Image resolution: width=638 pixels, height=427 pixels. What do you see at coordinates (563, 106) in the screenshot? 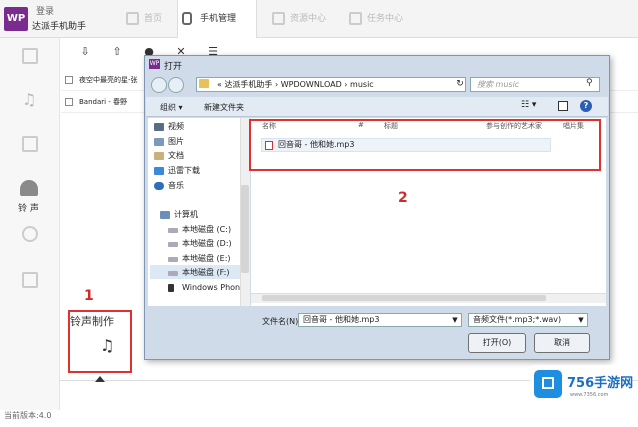
I see `preview-pane-icon` at bounding box center [563, 106].